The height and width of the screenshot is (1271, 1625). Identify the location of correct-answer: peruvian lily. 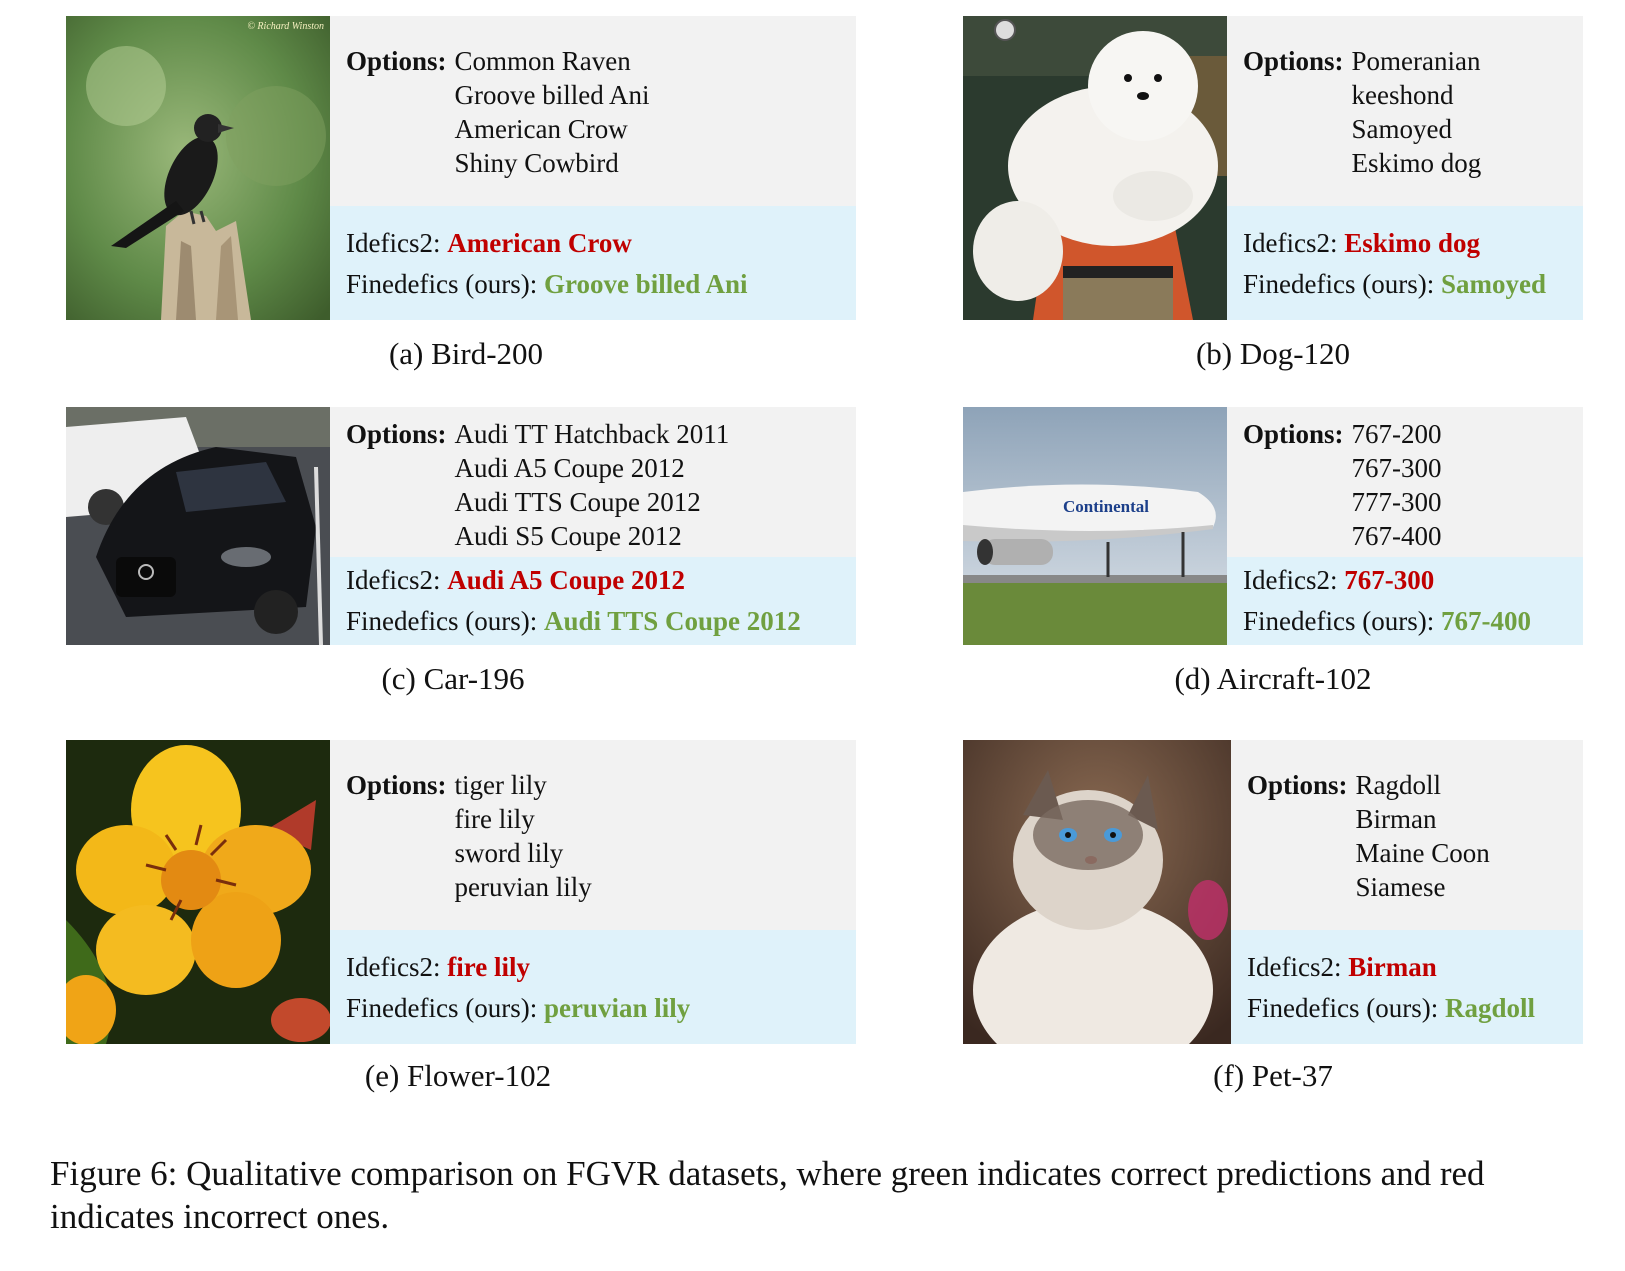
(617, 1008).